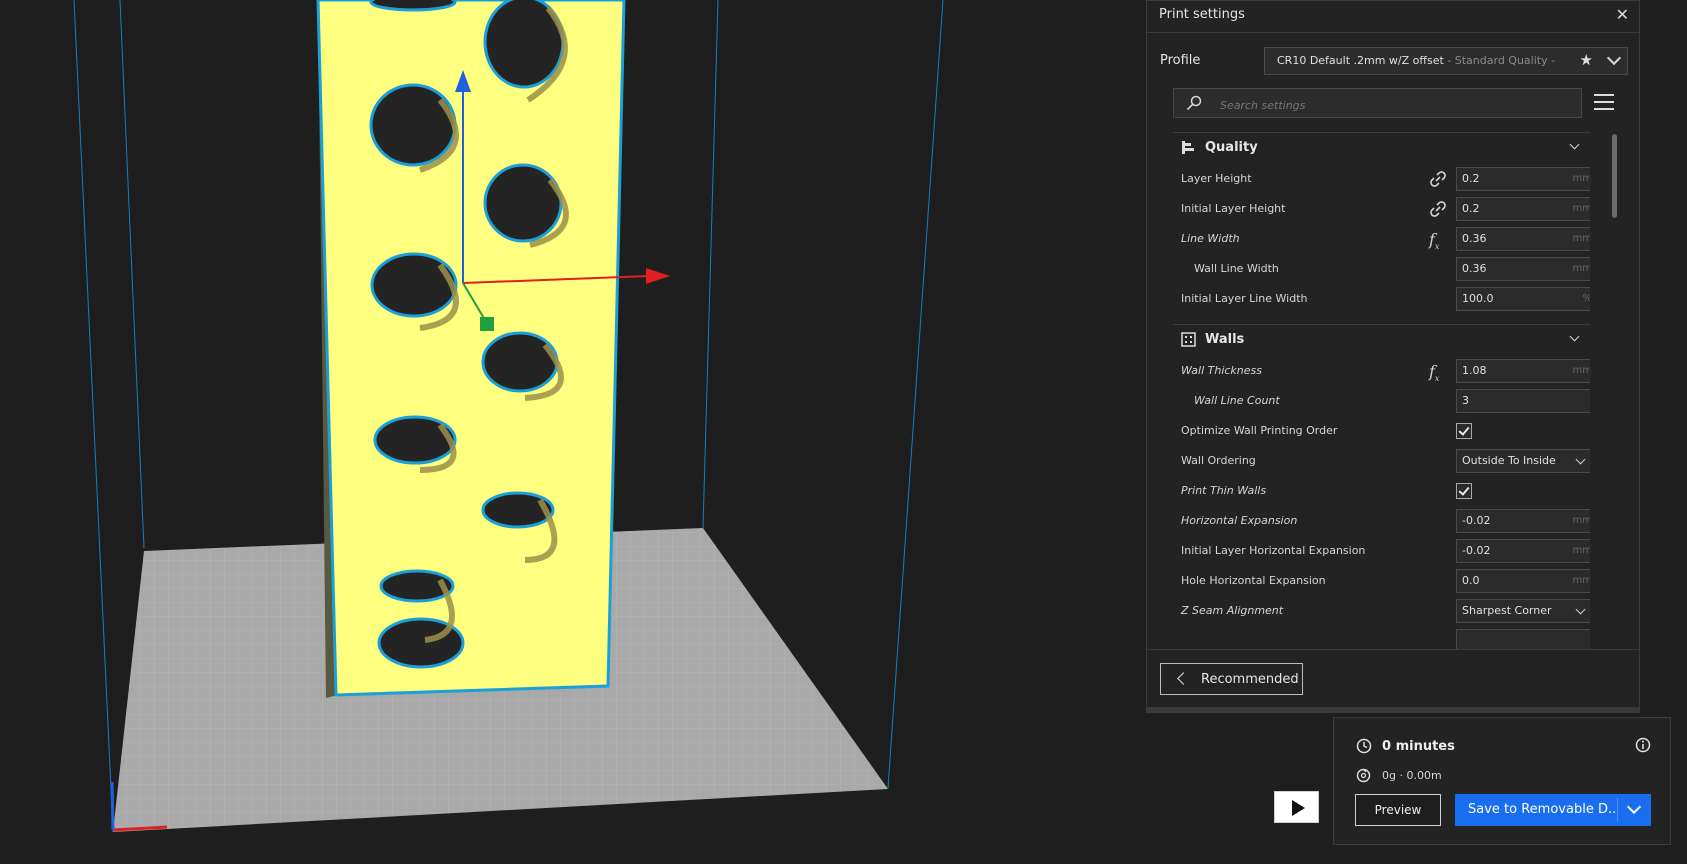 This screenshot has height=864, width=1687. What do you see at coordinates (1250, 679) in the screenshot?
I see `recommended-label: Recommended` at bounding box center [1250, 679].